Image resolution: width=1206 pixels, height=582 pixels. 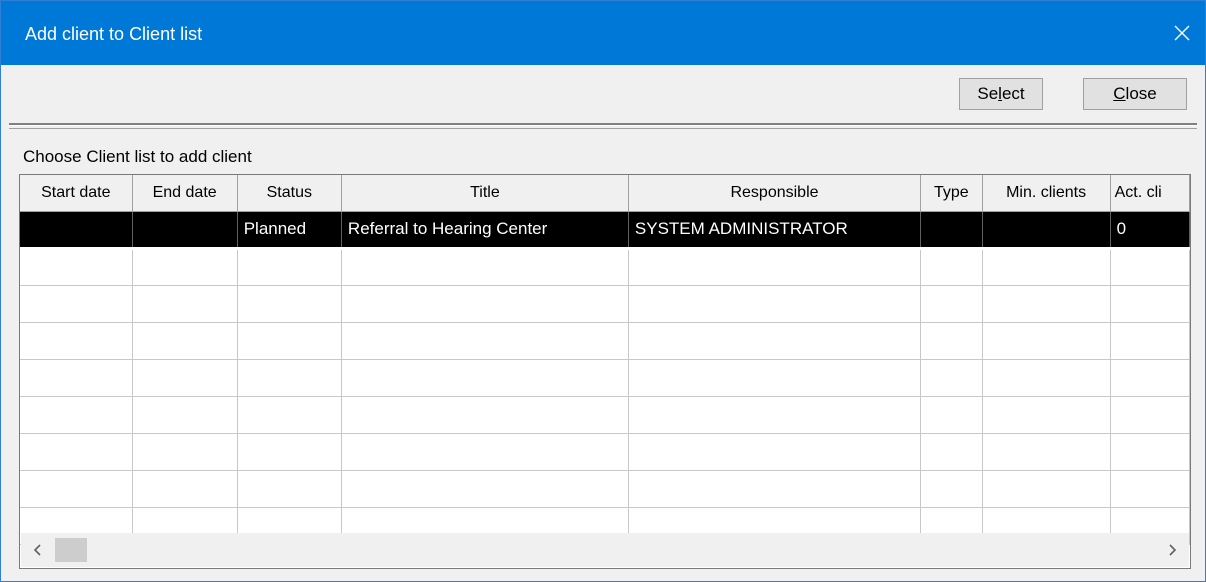 What do you see at coordinates (76, 193) in the screenshot?
I see `column-header-start-date: Start date` at bounding box center [76, 193].